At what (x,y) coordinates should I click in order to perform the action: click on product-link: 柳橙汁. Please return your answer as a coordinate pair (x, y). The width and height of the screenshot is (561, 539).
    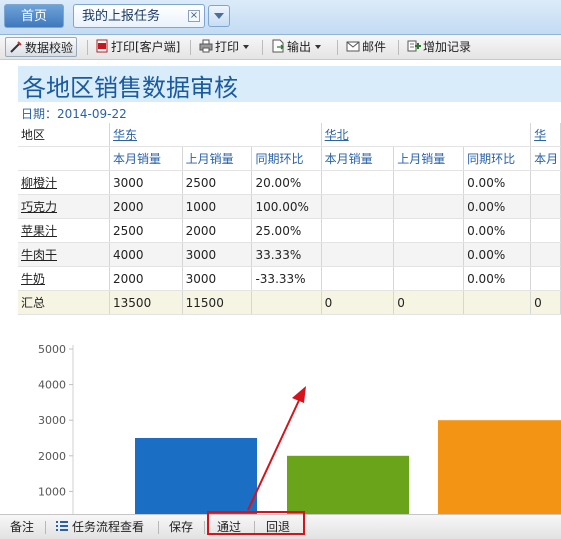
    Looking at the image, I should click on (64, 182).